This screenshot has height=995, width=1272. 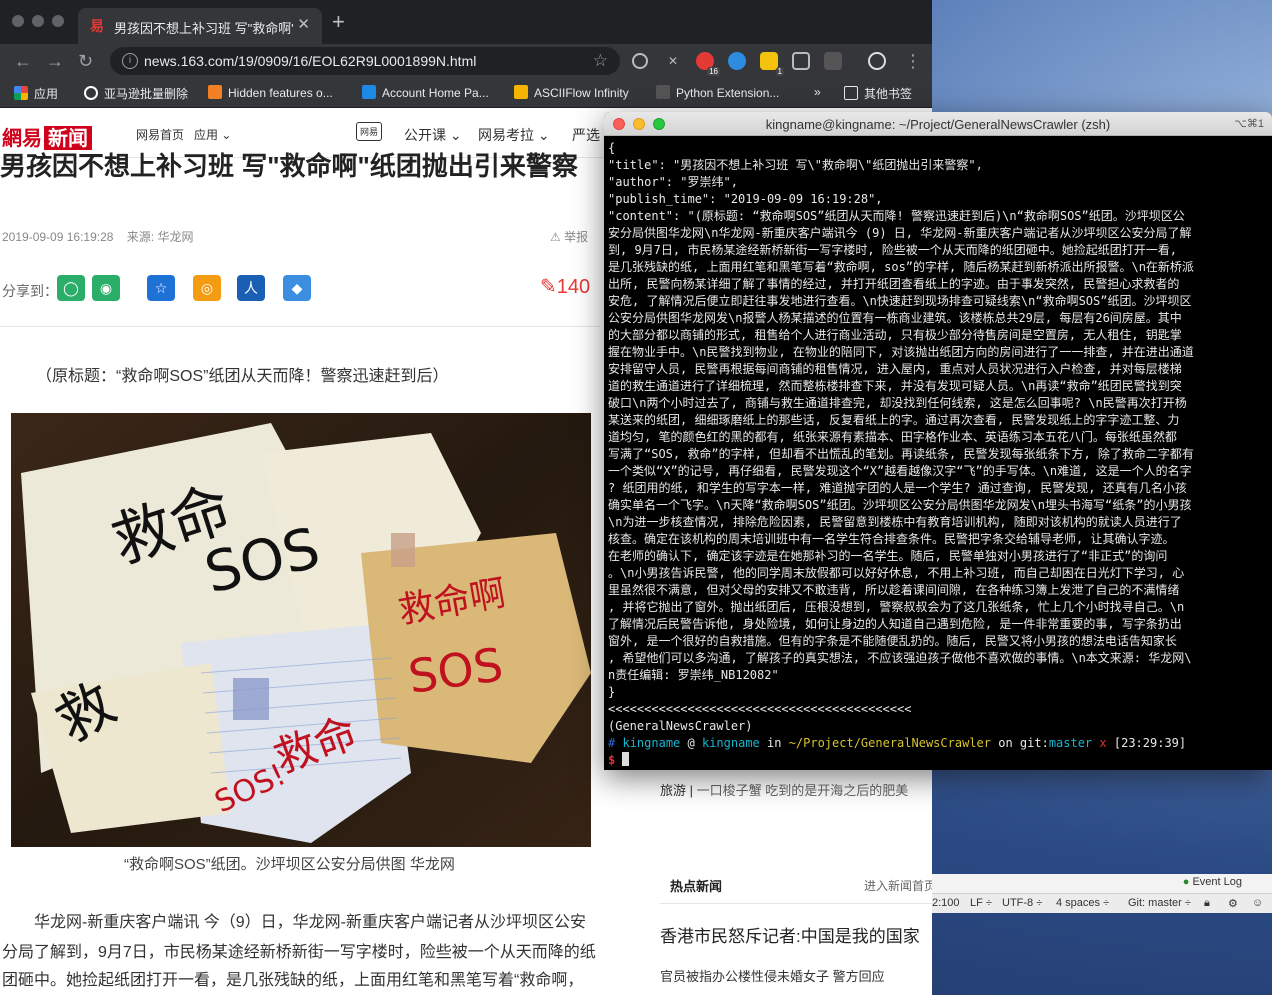 What do you see at coordinates (1212, 882) in the screenshot?
I see `event-log-button: ● Event Log` at bounding box center [1212, 882].